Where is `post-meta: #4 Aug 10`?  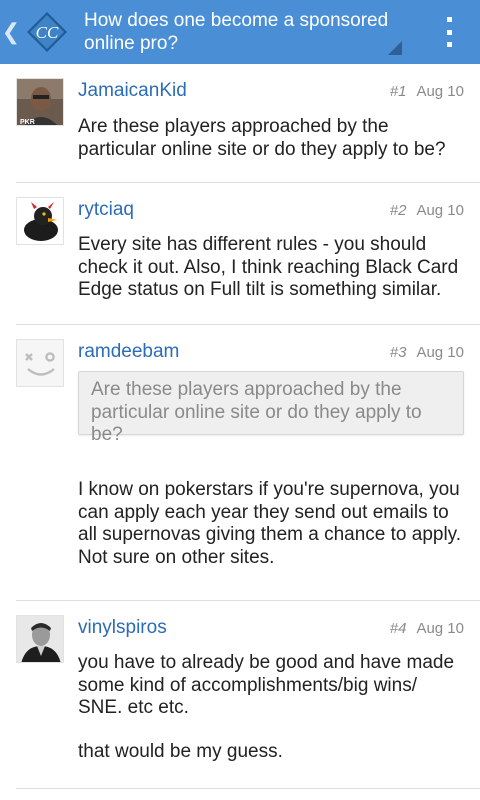 post-meta: #4 Aug 10 is located at coordinates (427, 628).